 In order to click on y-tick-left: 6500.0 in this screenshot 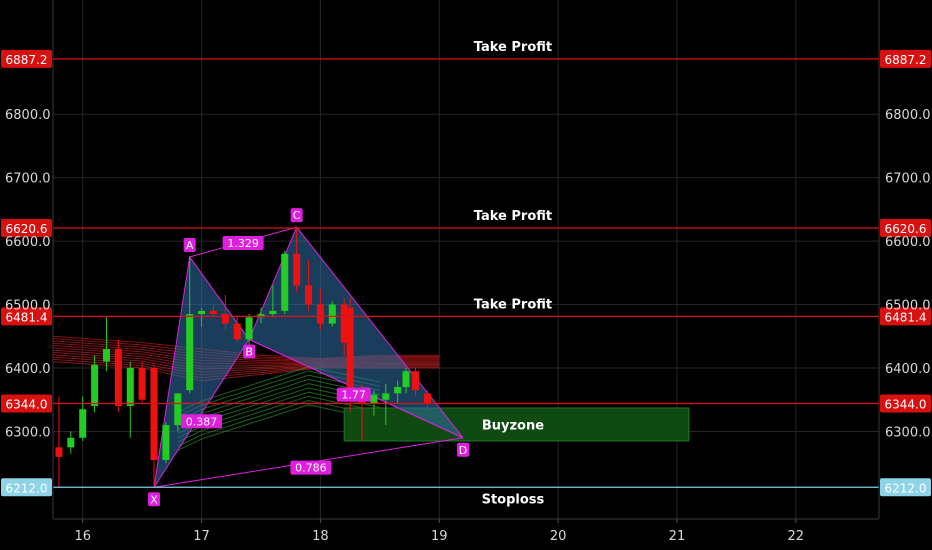, I will do `click(28, 306)`.